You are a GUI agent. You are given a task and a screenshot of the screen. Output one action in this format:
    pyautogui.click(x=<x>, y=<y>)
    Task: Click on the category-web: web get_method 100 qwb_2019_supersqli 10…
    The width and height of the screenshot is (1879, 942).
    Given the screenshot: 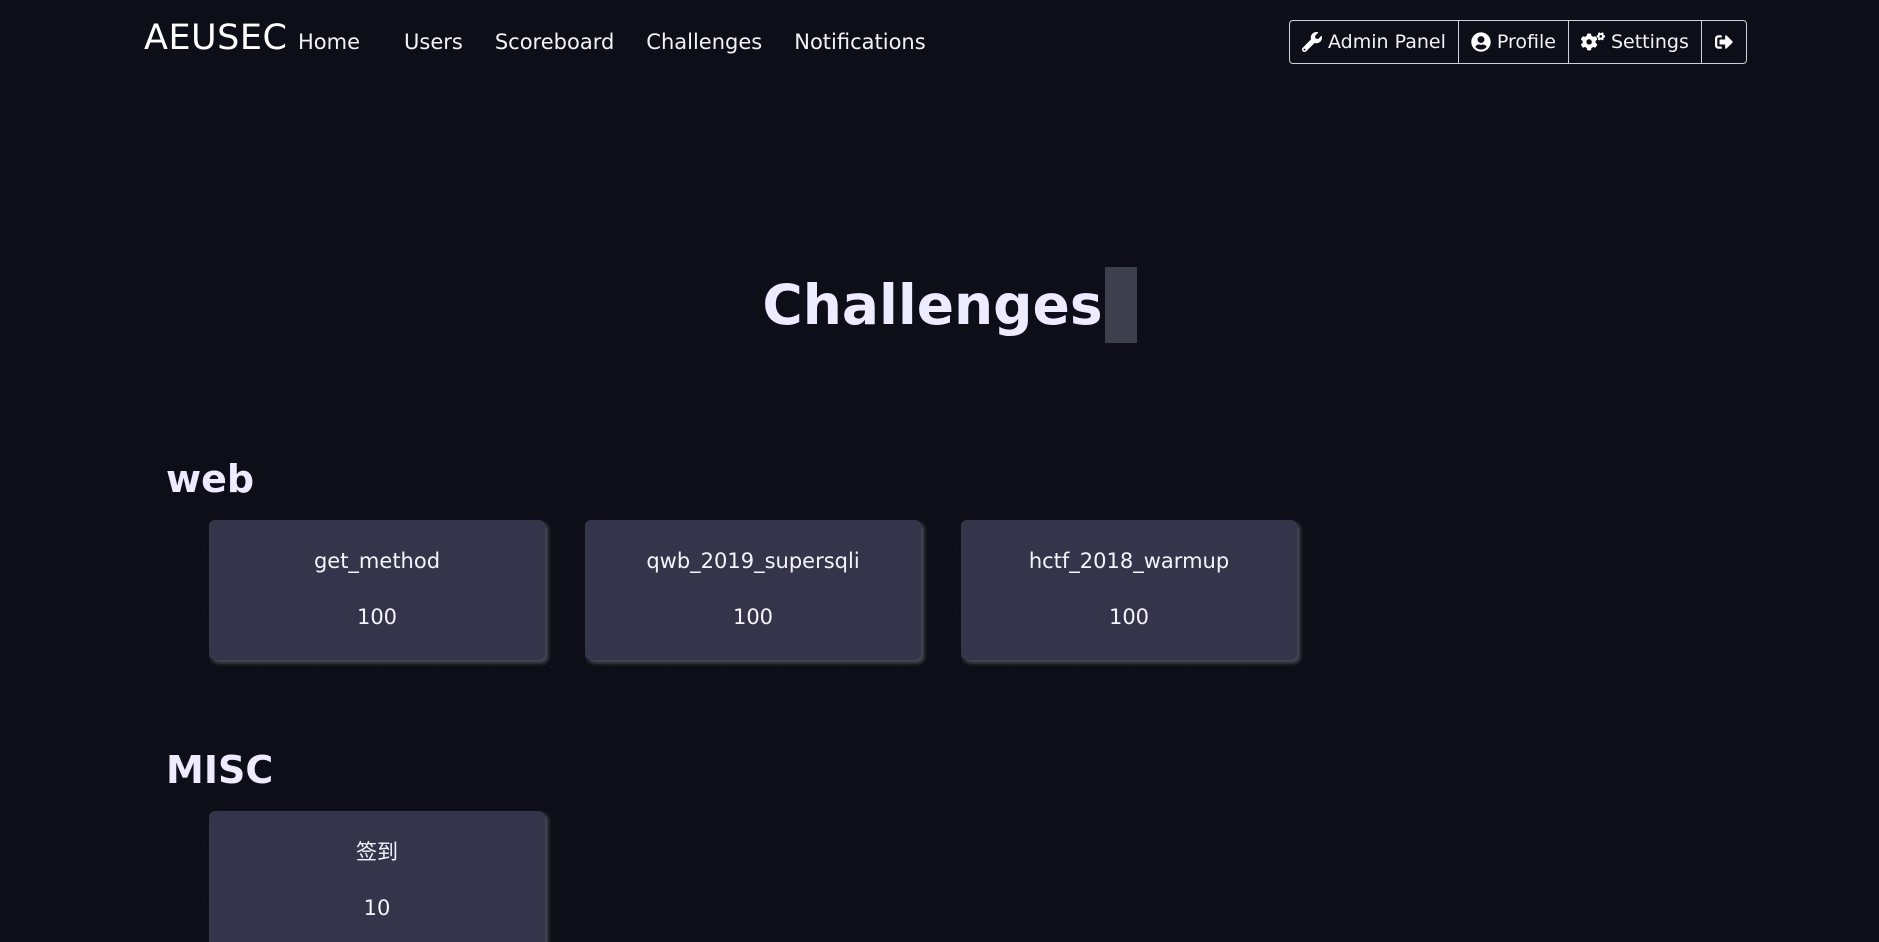 What is the action you would take?
    pyautogui.click(x=731, y=558)
    